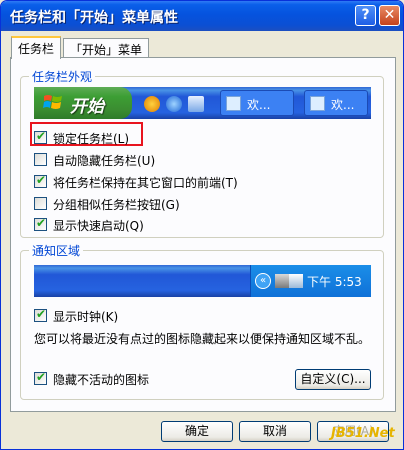 This screenshot has width=404, height=450. I want to click on site-watermark: JB51.Net, so click(363, 433).